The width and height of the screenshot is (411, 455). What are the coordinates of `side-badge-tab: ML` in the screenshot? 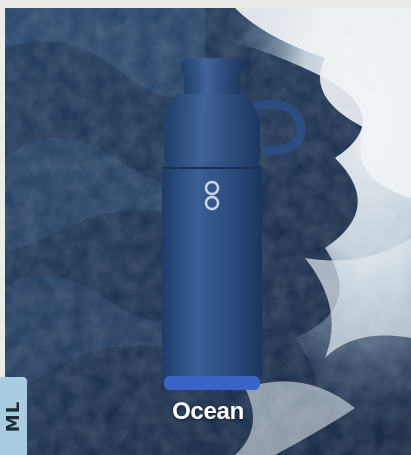 It's located at (13, 416).